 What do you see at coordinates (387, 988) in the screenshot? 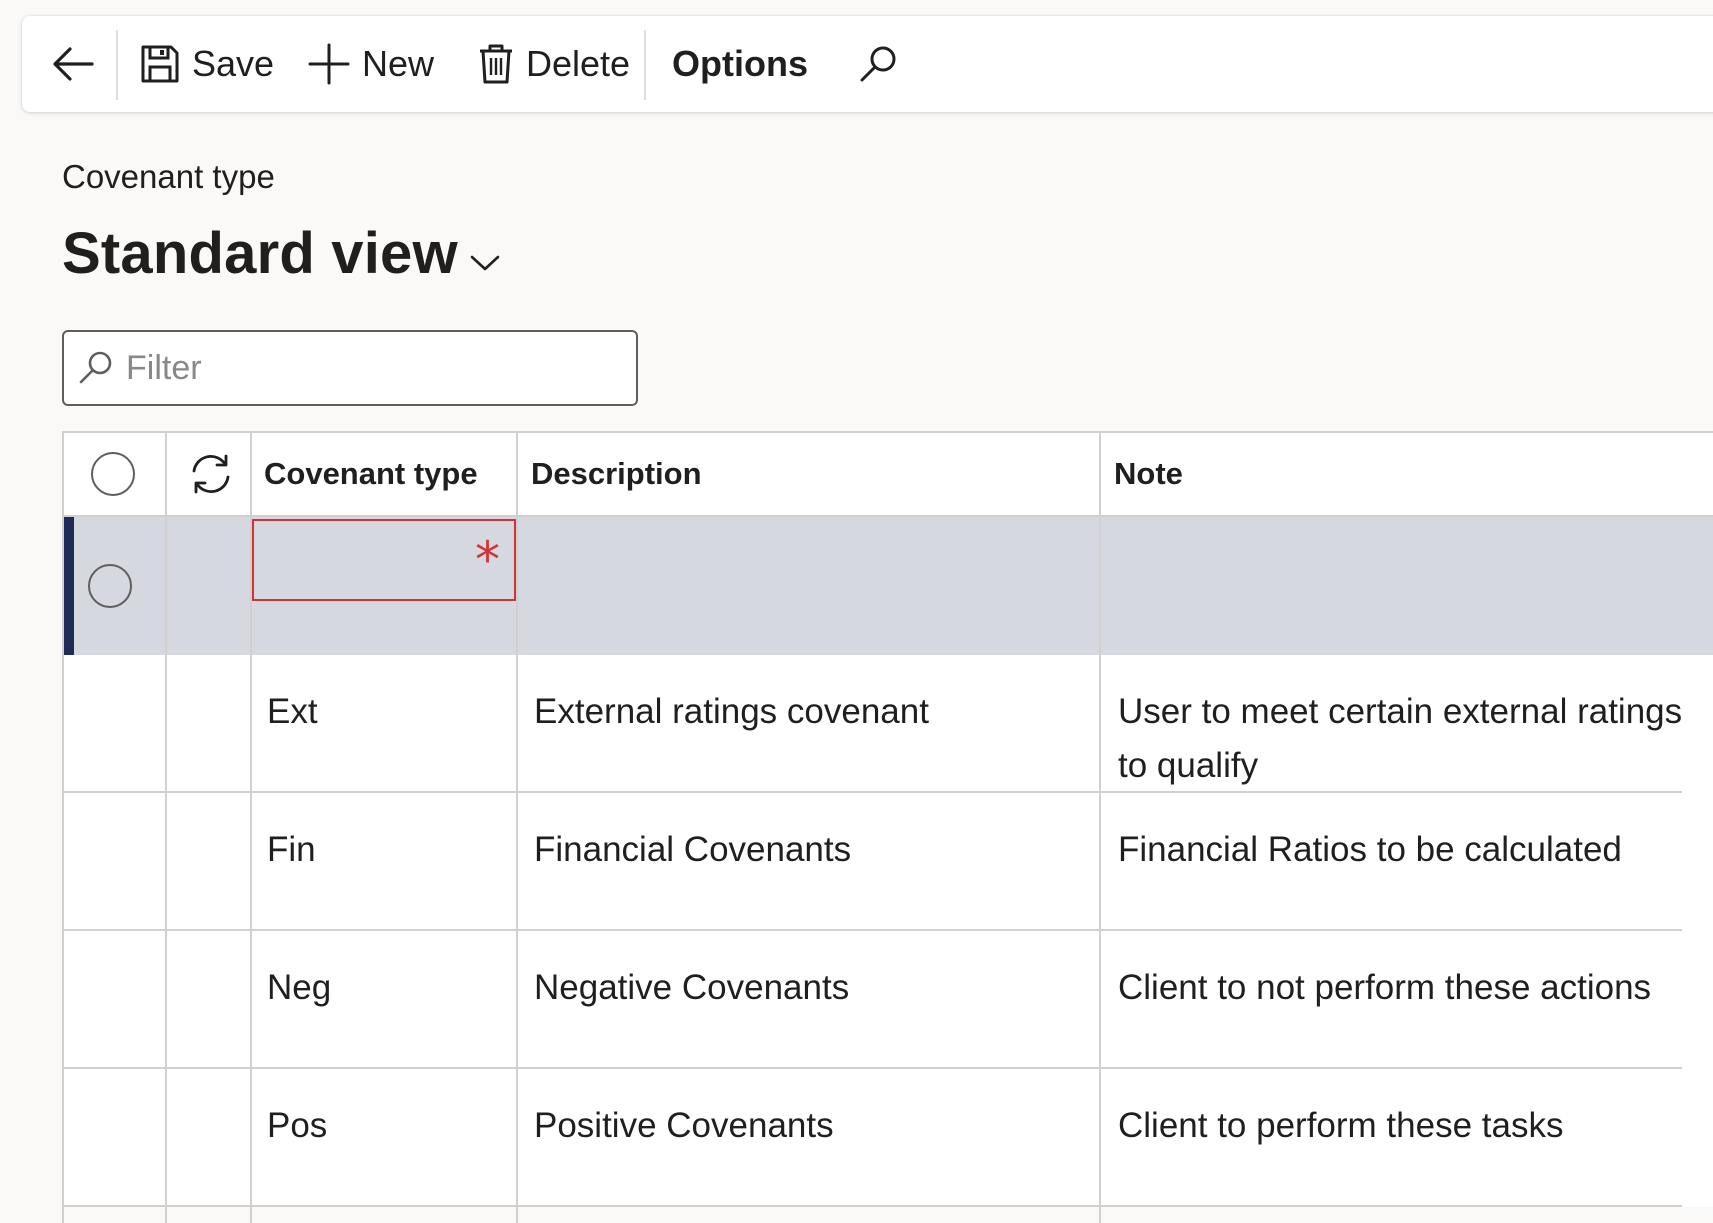
I see `cell-covenant-type: Neg` at bounding box center [387, 988].